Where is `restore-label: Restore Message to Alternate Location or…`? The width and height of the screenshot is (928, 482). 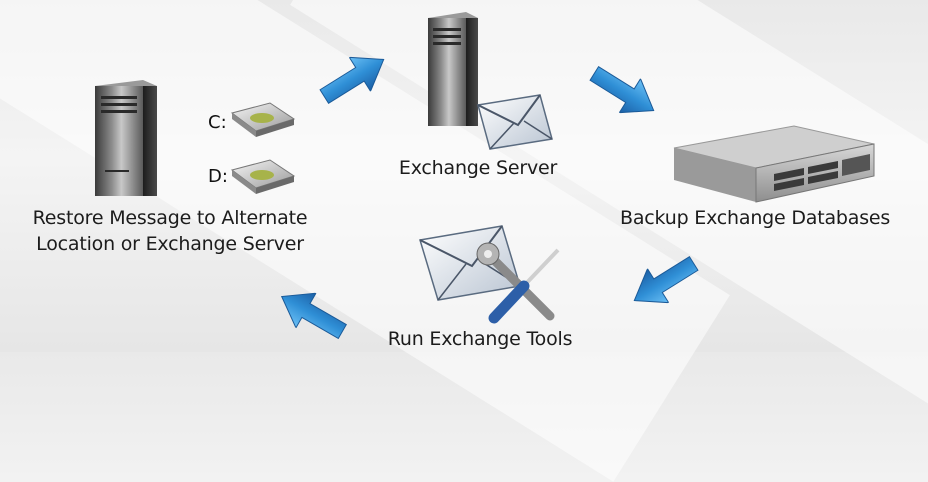 restore-label: Restore Message to Alternate Location or… is located at coordinates (170, 231).